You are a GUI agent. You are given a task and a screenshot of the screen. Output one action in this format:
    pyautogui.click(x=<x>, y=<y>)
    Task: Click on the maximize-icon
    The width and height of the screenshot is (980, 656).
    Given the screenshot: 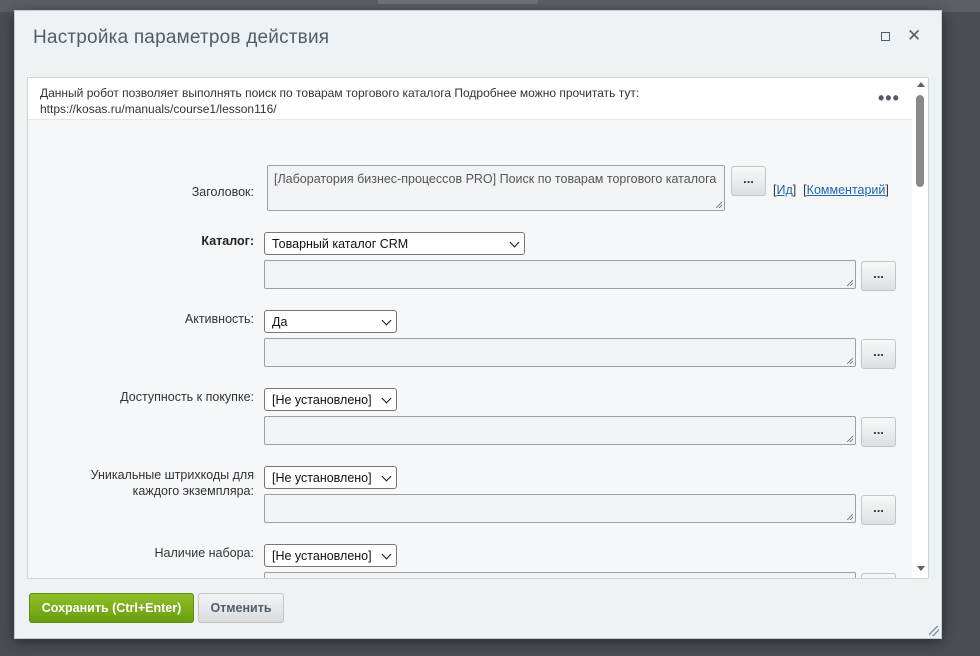 What is the action you would take?
    pyautogui.click(x=885, y=36)
    